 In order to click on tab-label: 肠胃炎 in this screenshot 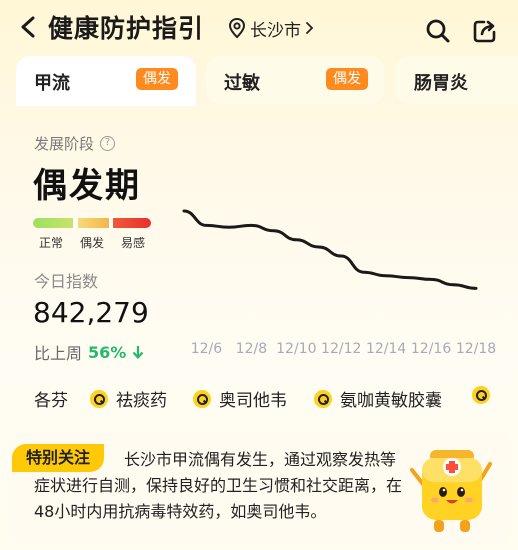, I will do `click(441, 83)`.